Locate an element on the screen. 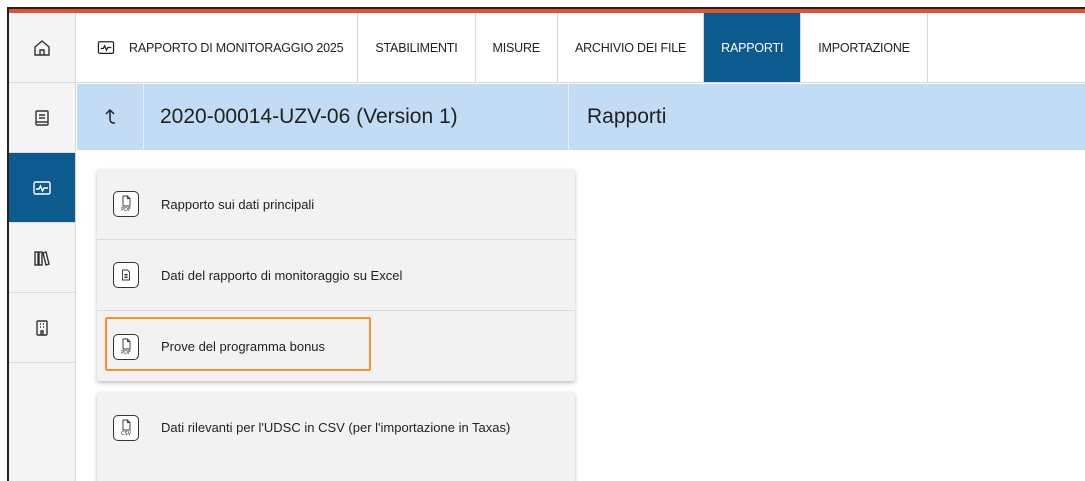  building-icon is located at coordinates (42, 327).